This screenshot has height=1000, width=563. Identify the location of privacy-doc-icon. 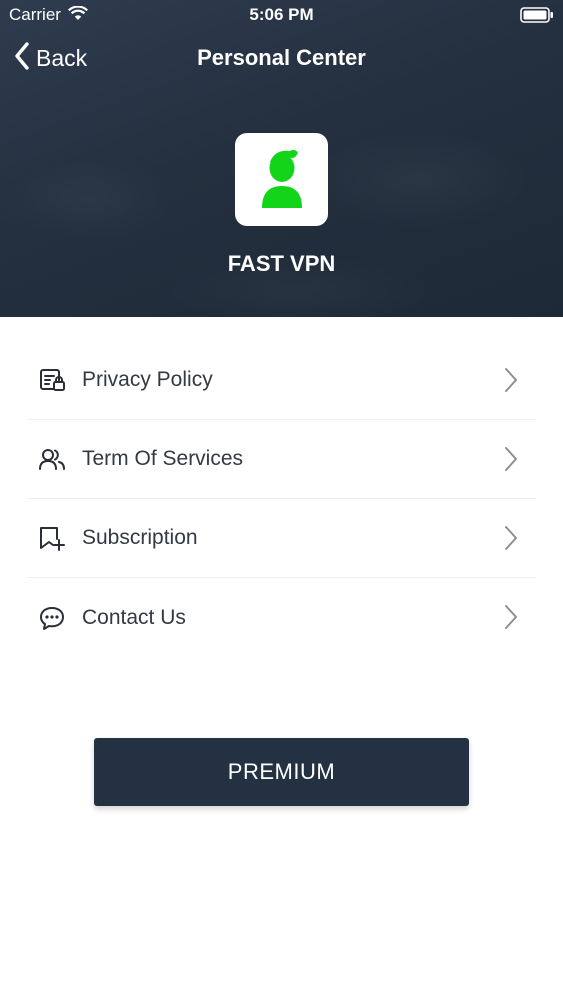
(52, 380).